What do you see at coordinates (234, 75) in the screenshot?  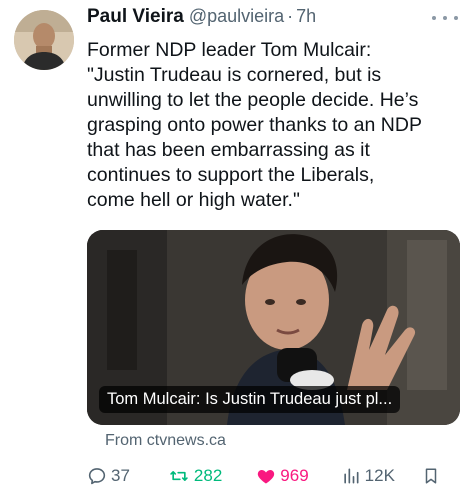 I see `tweet-text-line: "Justin Trudeau is cornered, but is` at bounding box center [234, 75].